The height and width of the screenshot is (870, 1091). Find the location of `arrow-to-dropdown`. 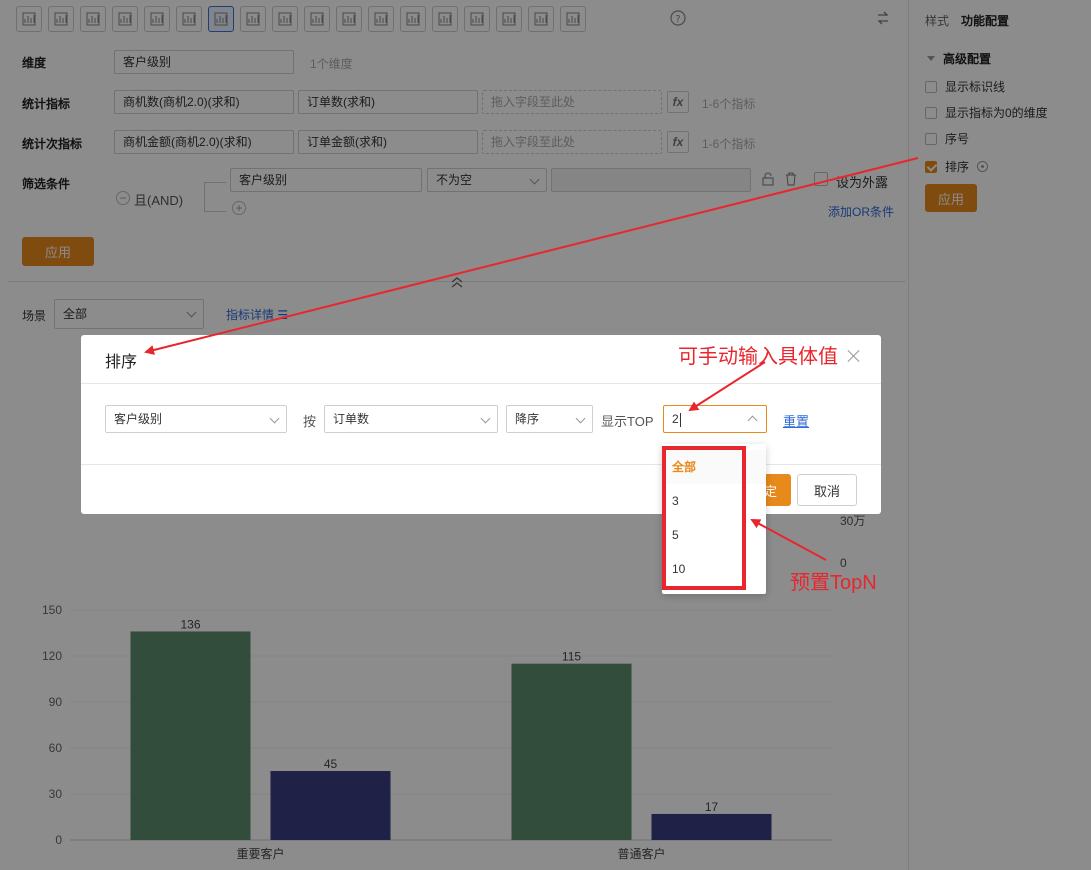

arrow-to-dropdown is located at coordinates (788, 540).